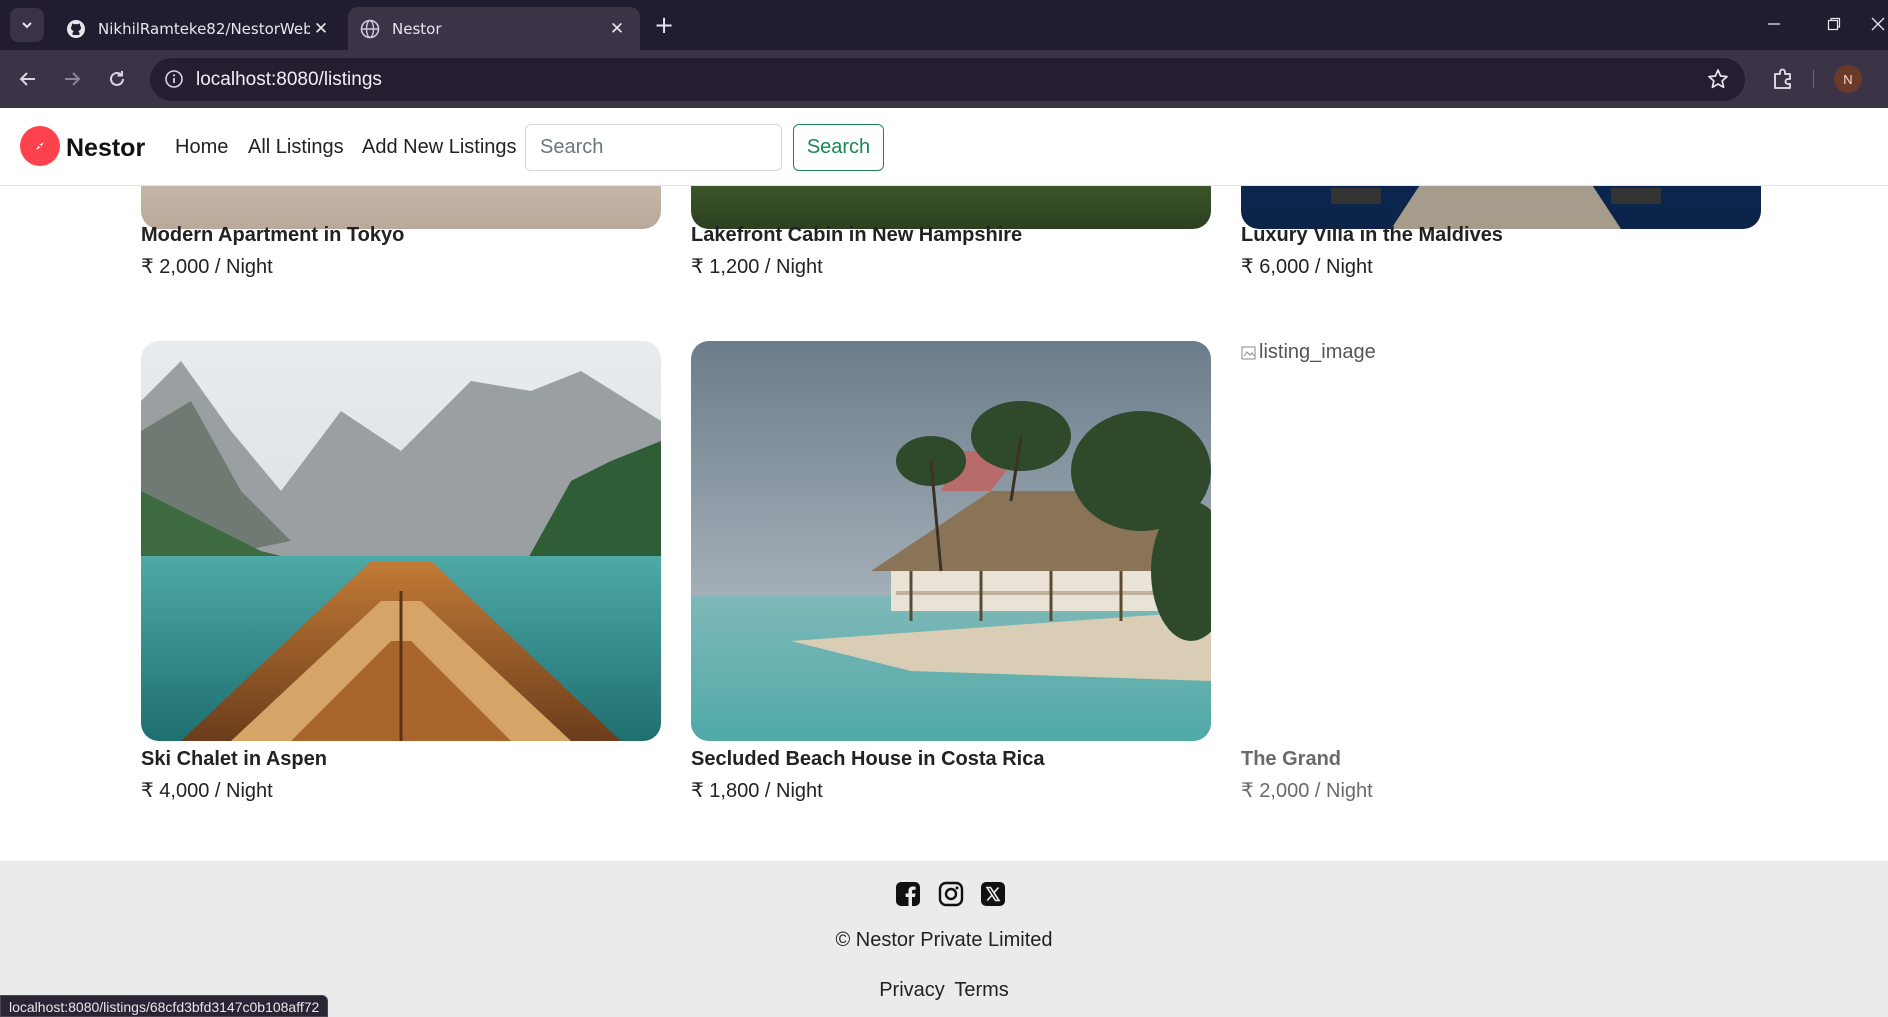 Image resolution: width=1888 pixels, height=1017 pixels. What do you see at coordinates (1317, 352) in the screenshot?
I see `image-alt-text: listing_image` at bounding box center [1317, 352].